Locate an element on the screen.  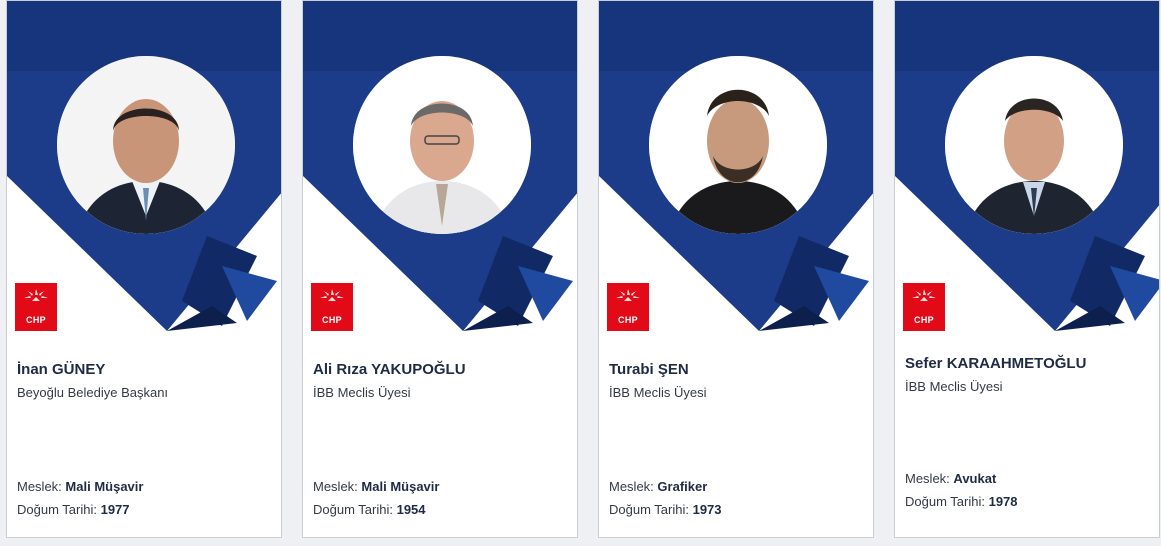
profession-line: Meslek: Grafiker is located at coordinates (658, 486).